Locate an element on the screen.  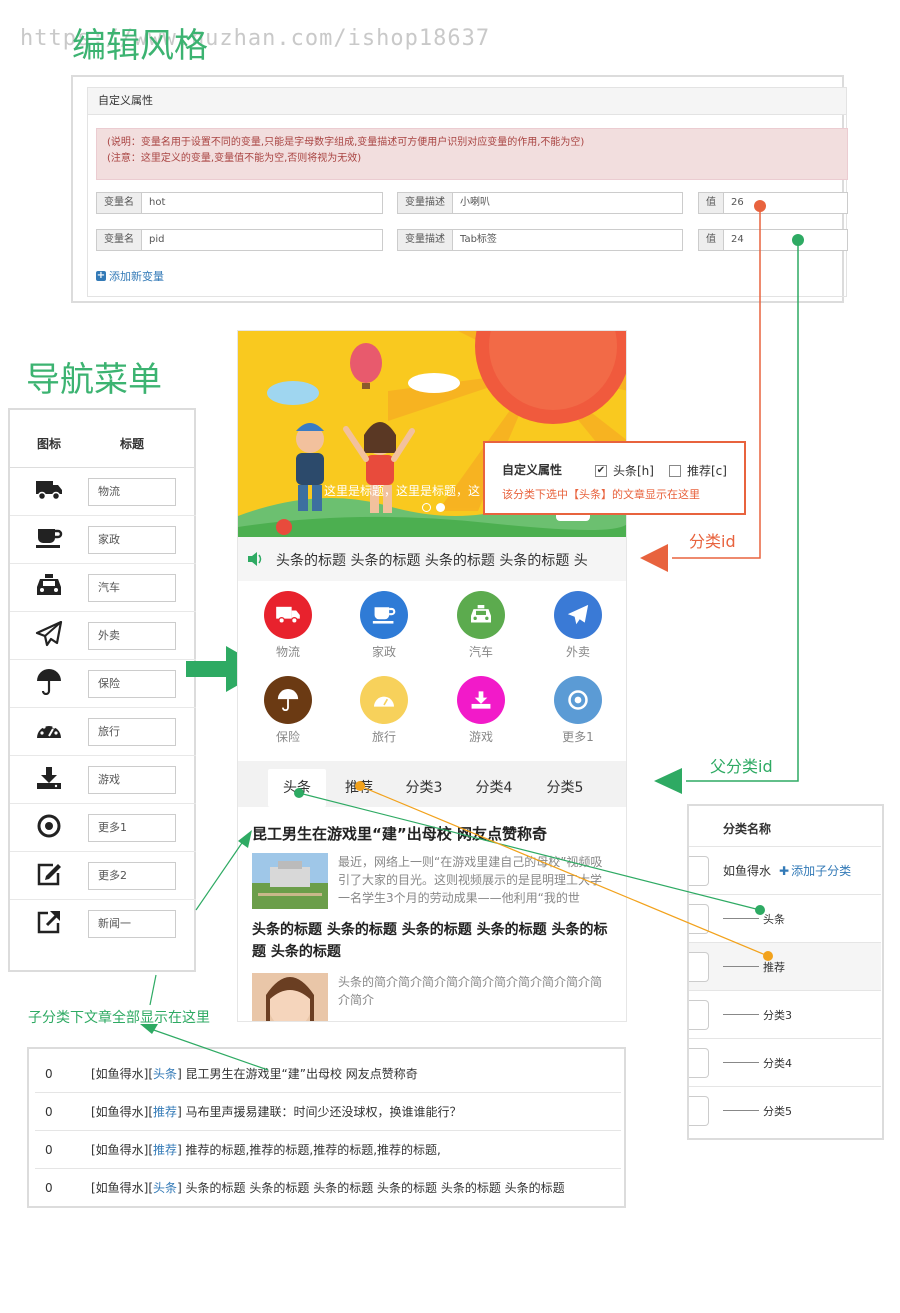
speaker-icon is located at coordinates (255, 559).